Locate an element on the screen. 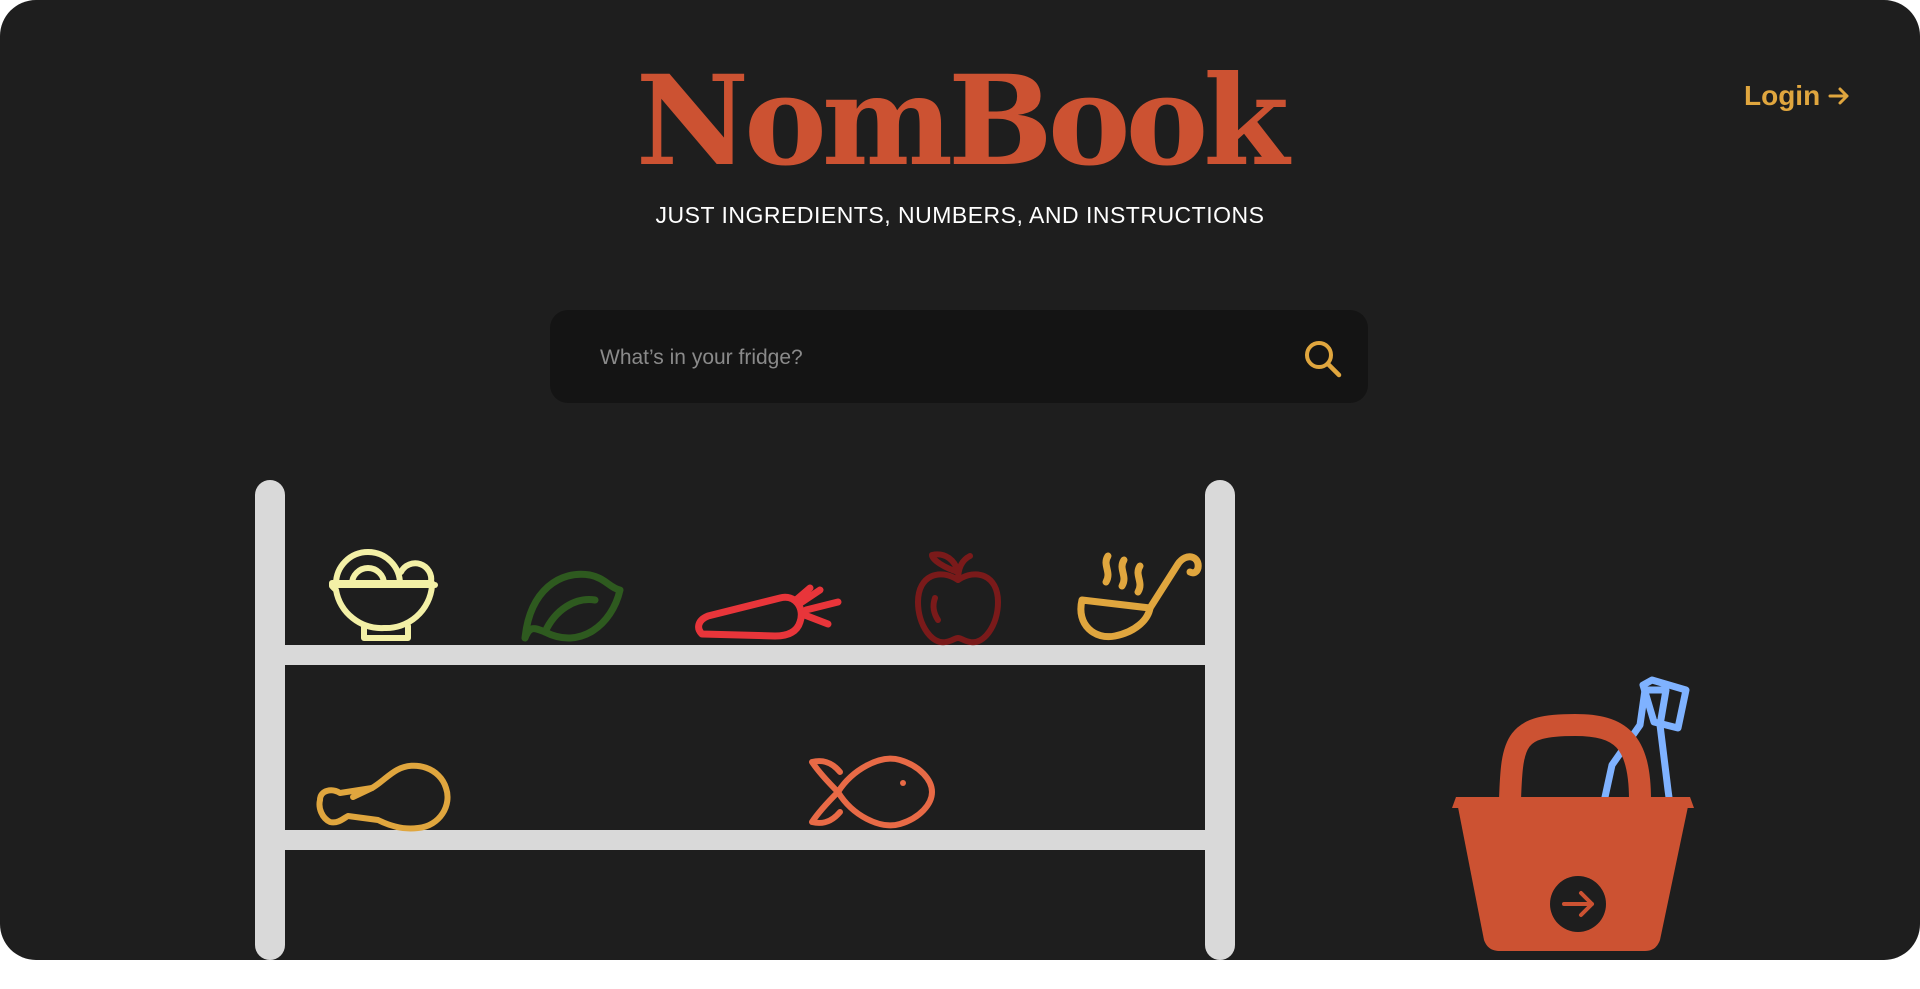 This screenshot has height=989, width=1920. basket-arrow-button is located at coordinates (1578, 904).